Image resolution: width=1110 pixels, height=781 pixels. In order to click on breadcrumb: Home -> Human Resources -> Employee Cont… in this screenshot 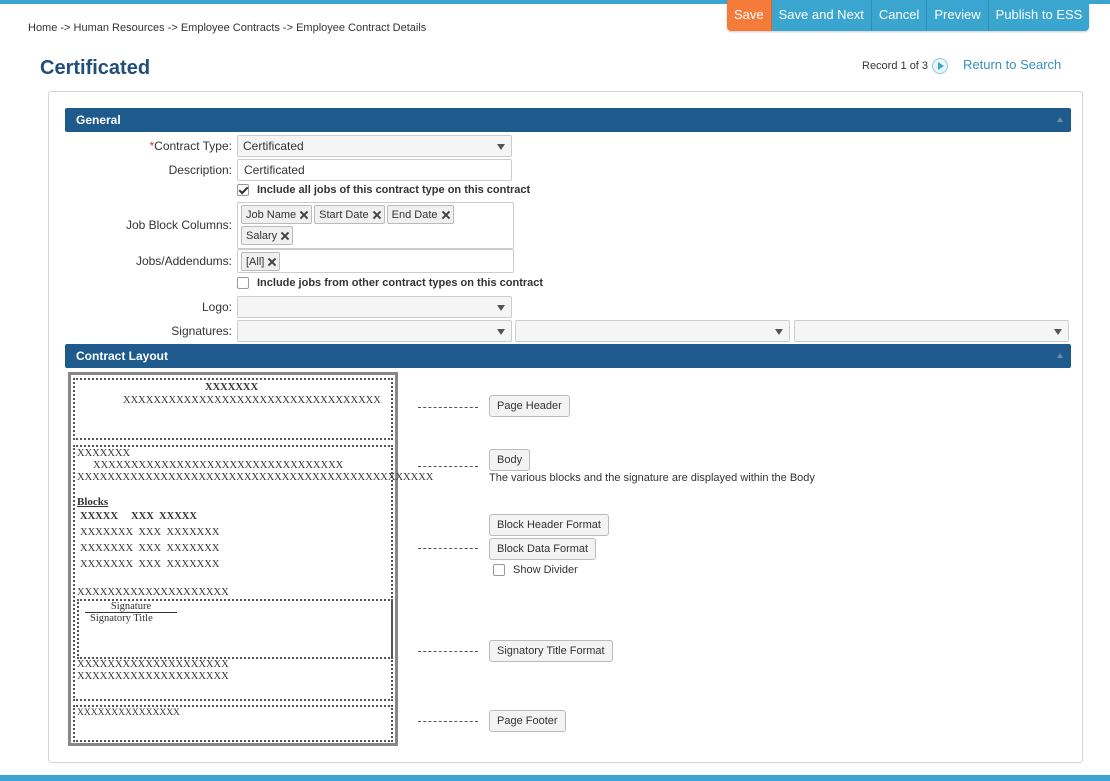, I will do `click(227, 28)`.